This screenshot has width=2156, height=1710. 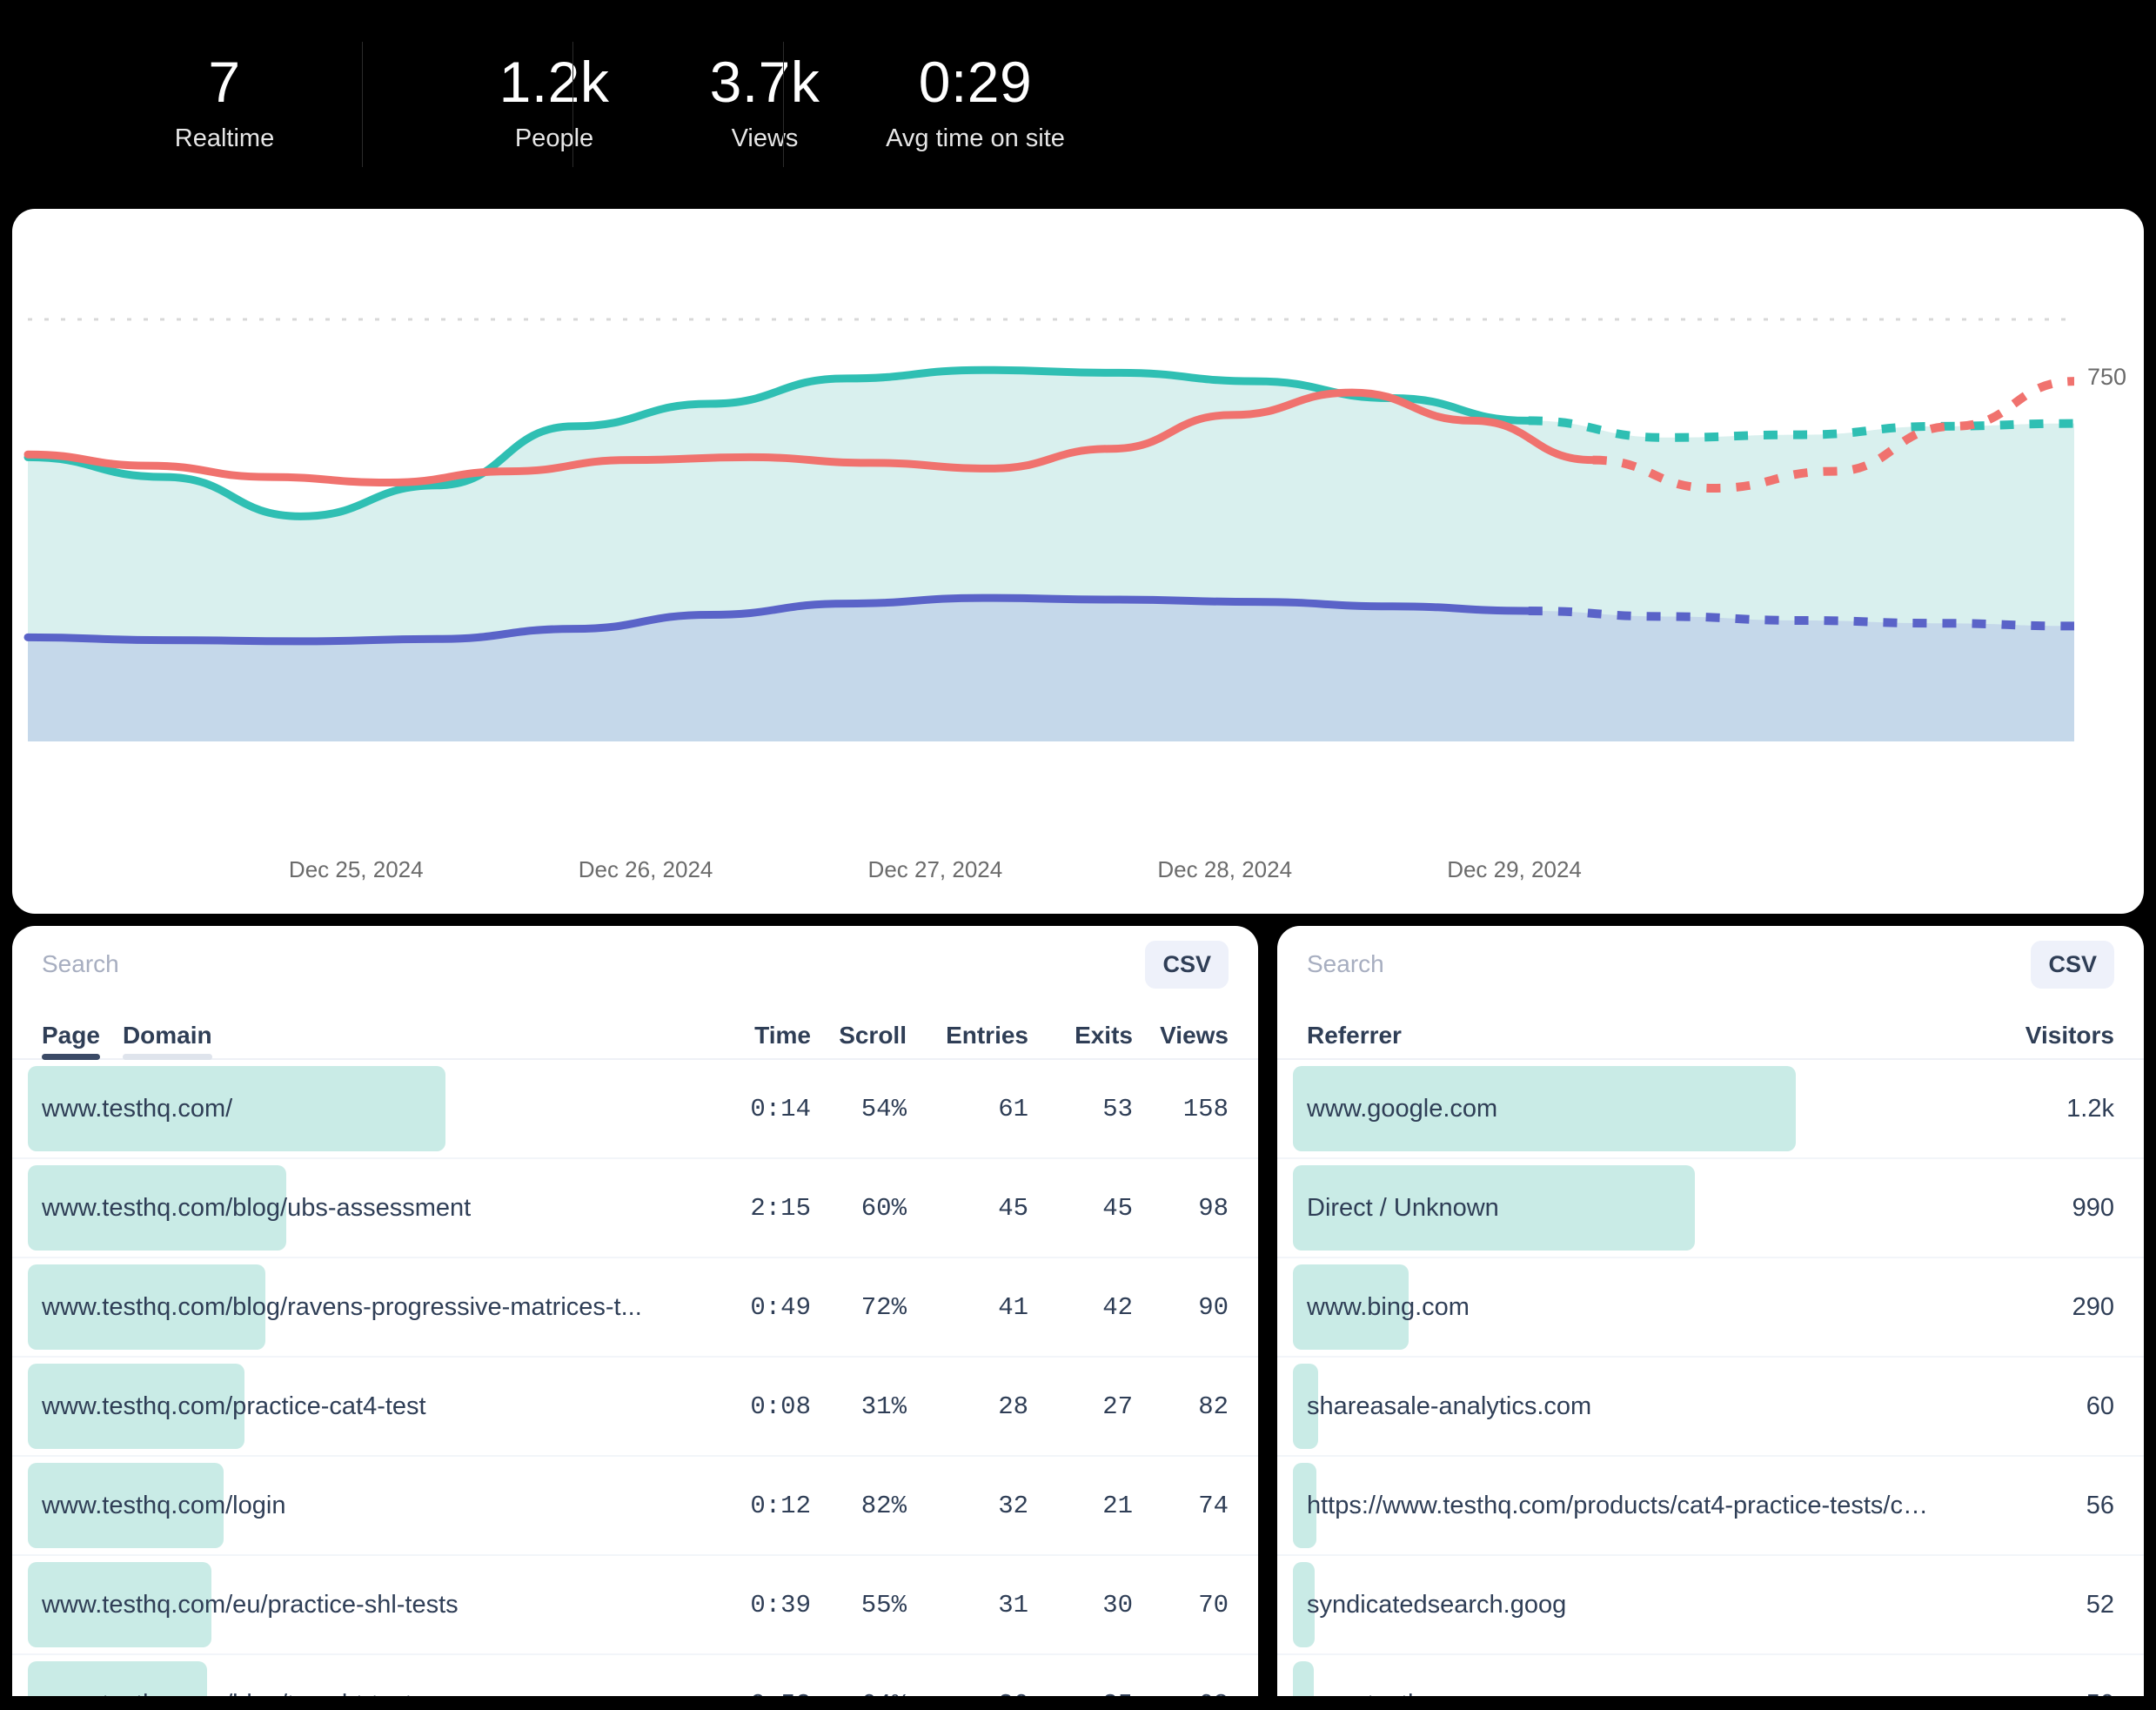 I want to click on stat-value: 7, so click(x=224, y=81).